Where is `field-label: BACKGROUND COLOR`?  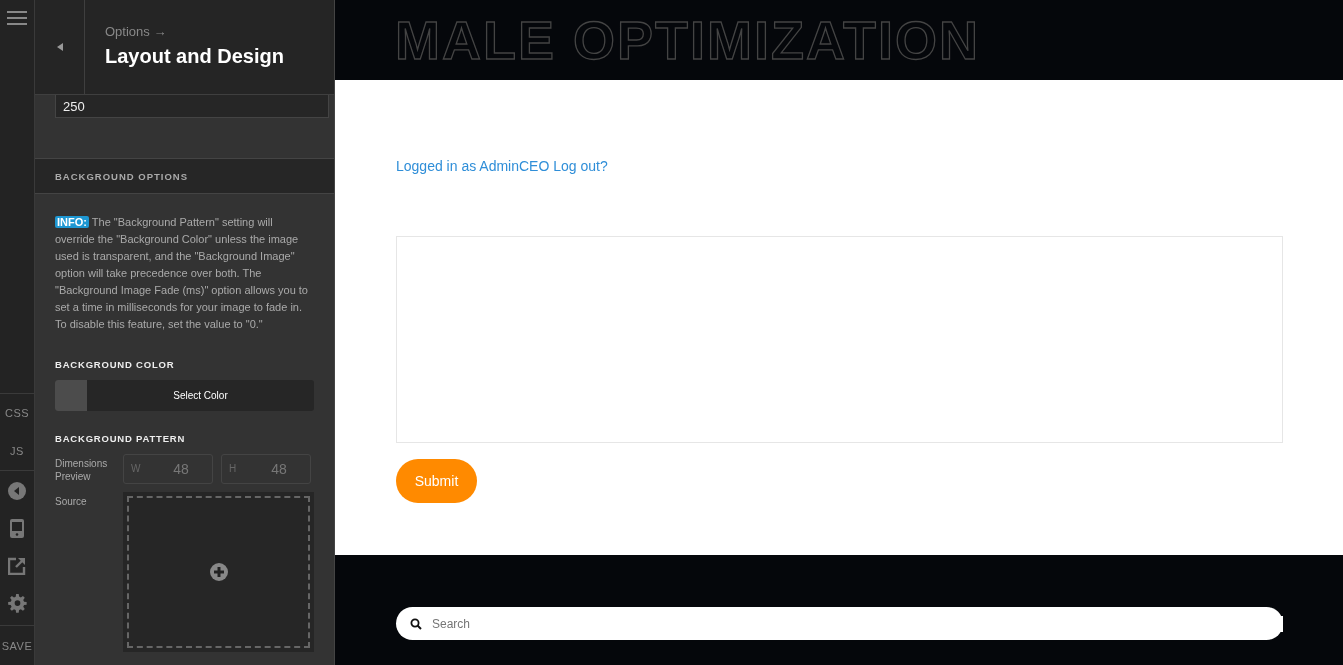
field-label: BACKGROUND COLOR is located at coordinates (115, 364).